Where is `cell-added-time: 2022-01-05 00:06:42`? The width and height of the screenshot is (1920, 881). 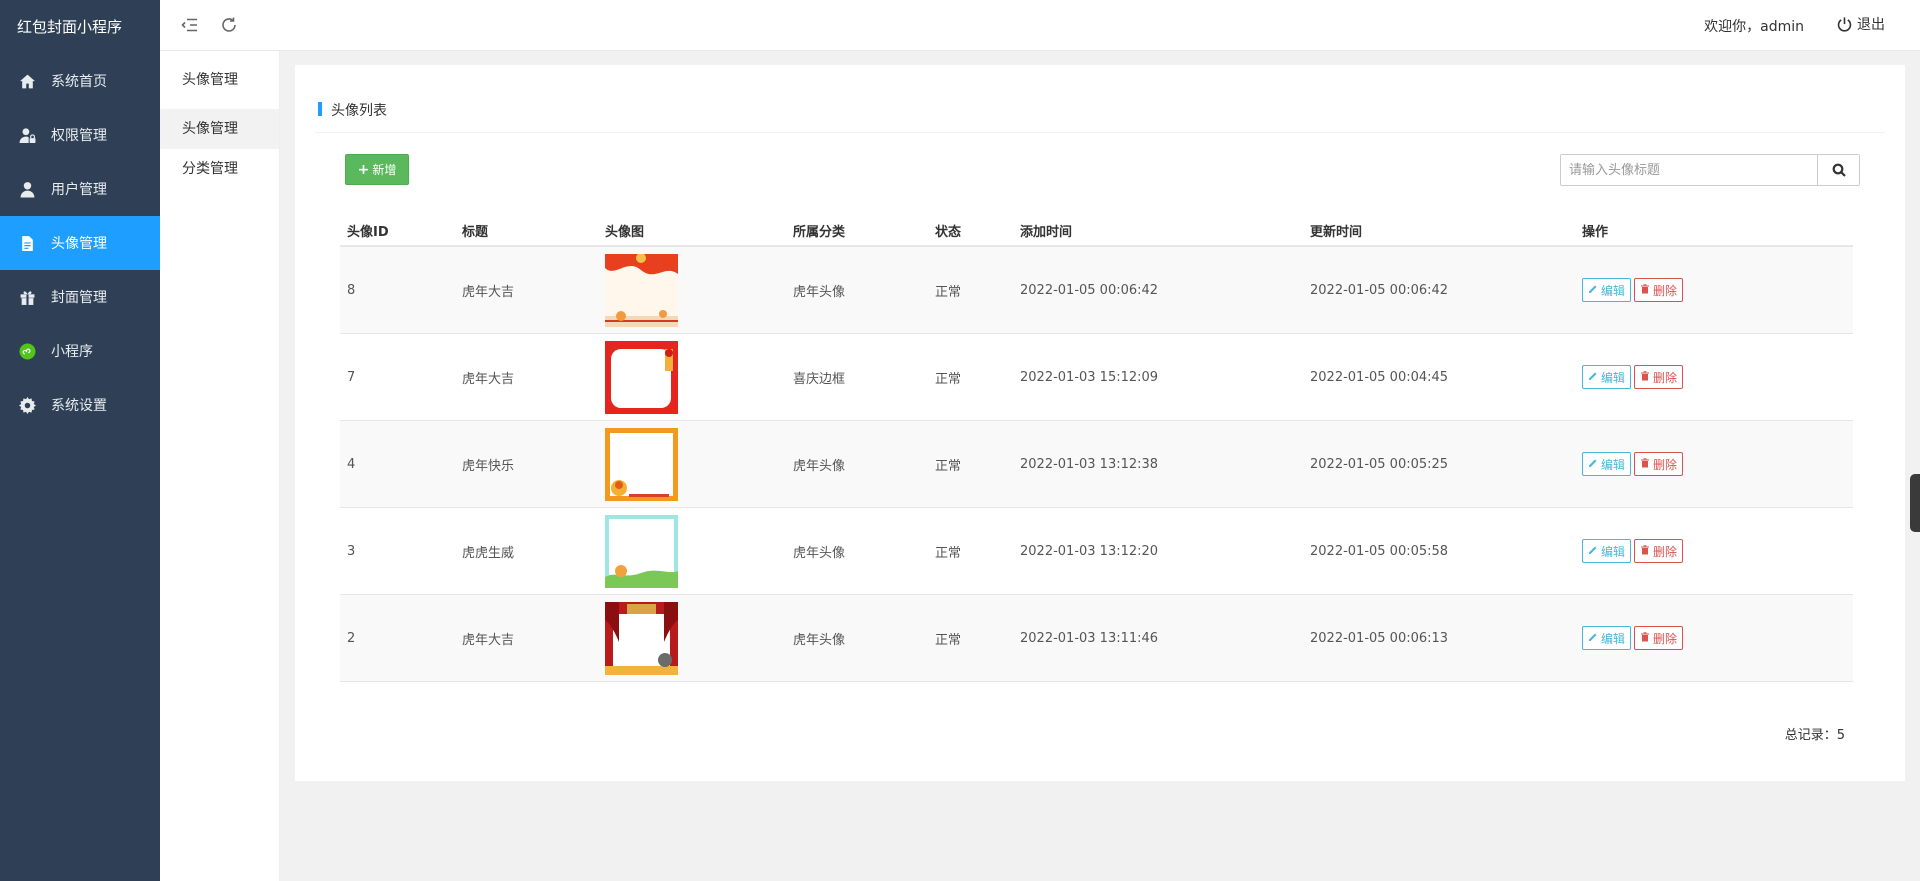 cell-added-time: 2022-01-05 00:06:42 is located at coordinates (1089, 290).